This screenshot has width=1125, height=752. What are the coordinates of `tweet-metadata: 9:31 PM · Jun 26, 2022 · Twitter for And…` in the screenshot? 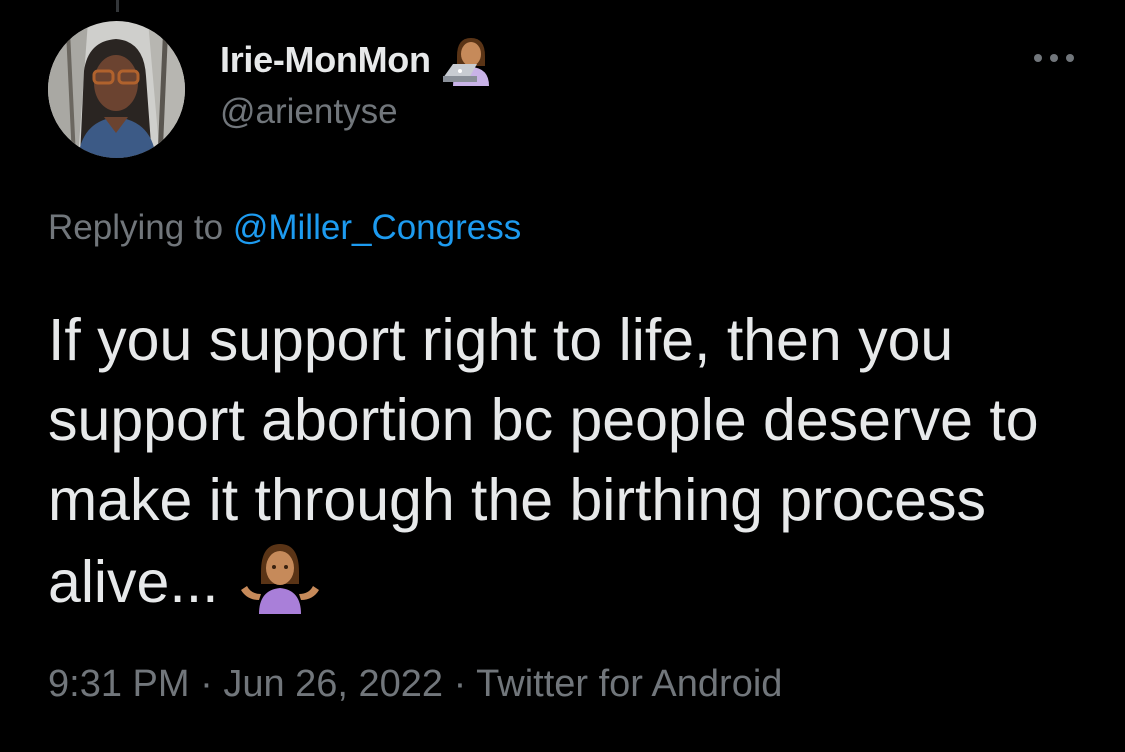 It's located at (415, 684).